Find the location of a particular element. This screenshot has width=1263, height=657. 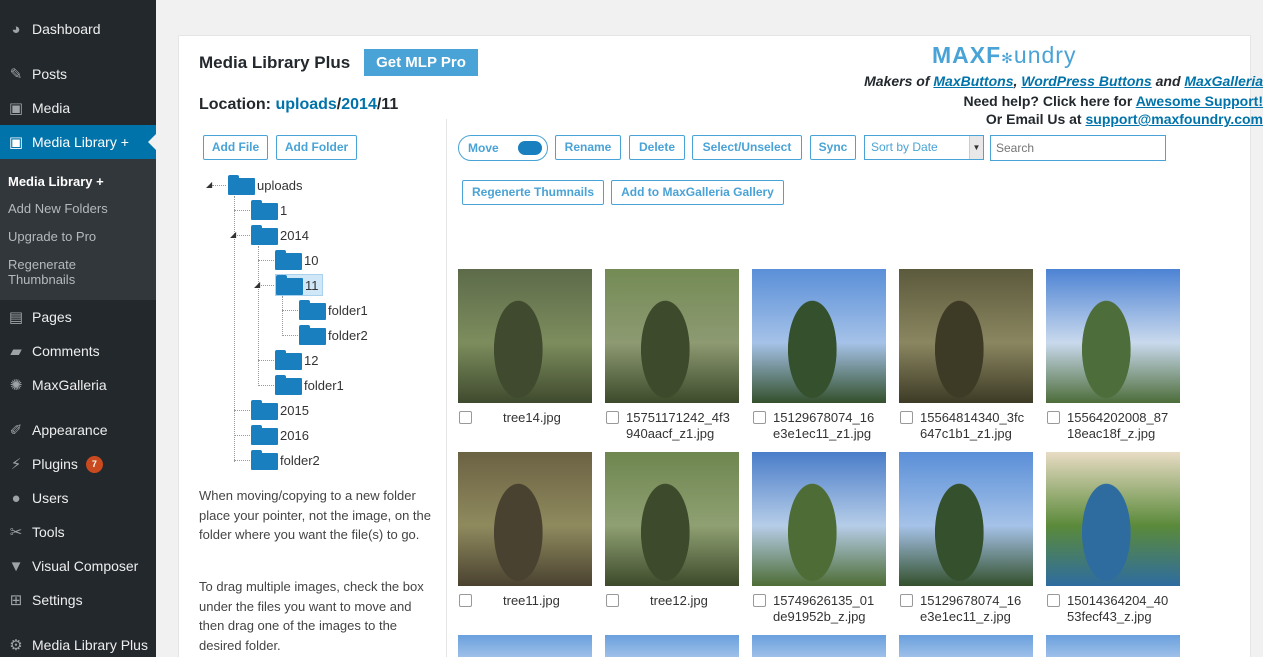

sidebar-item-media-library: ▣ Media Library + is located at coordinates (78, 142).